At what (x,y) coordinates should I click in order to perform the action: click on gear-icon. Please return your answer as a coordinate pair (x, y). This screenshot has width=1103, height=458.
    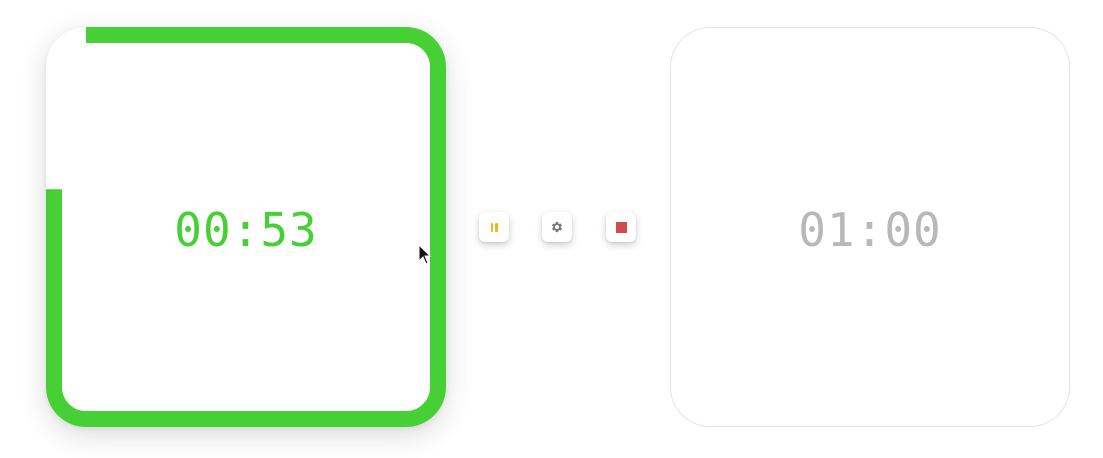
    Looking at the image, I should click on (557, 227).